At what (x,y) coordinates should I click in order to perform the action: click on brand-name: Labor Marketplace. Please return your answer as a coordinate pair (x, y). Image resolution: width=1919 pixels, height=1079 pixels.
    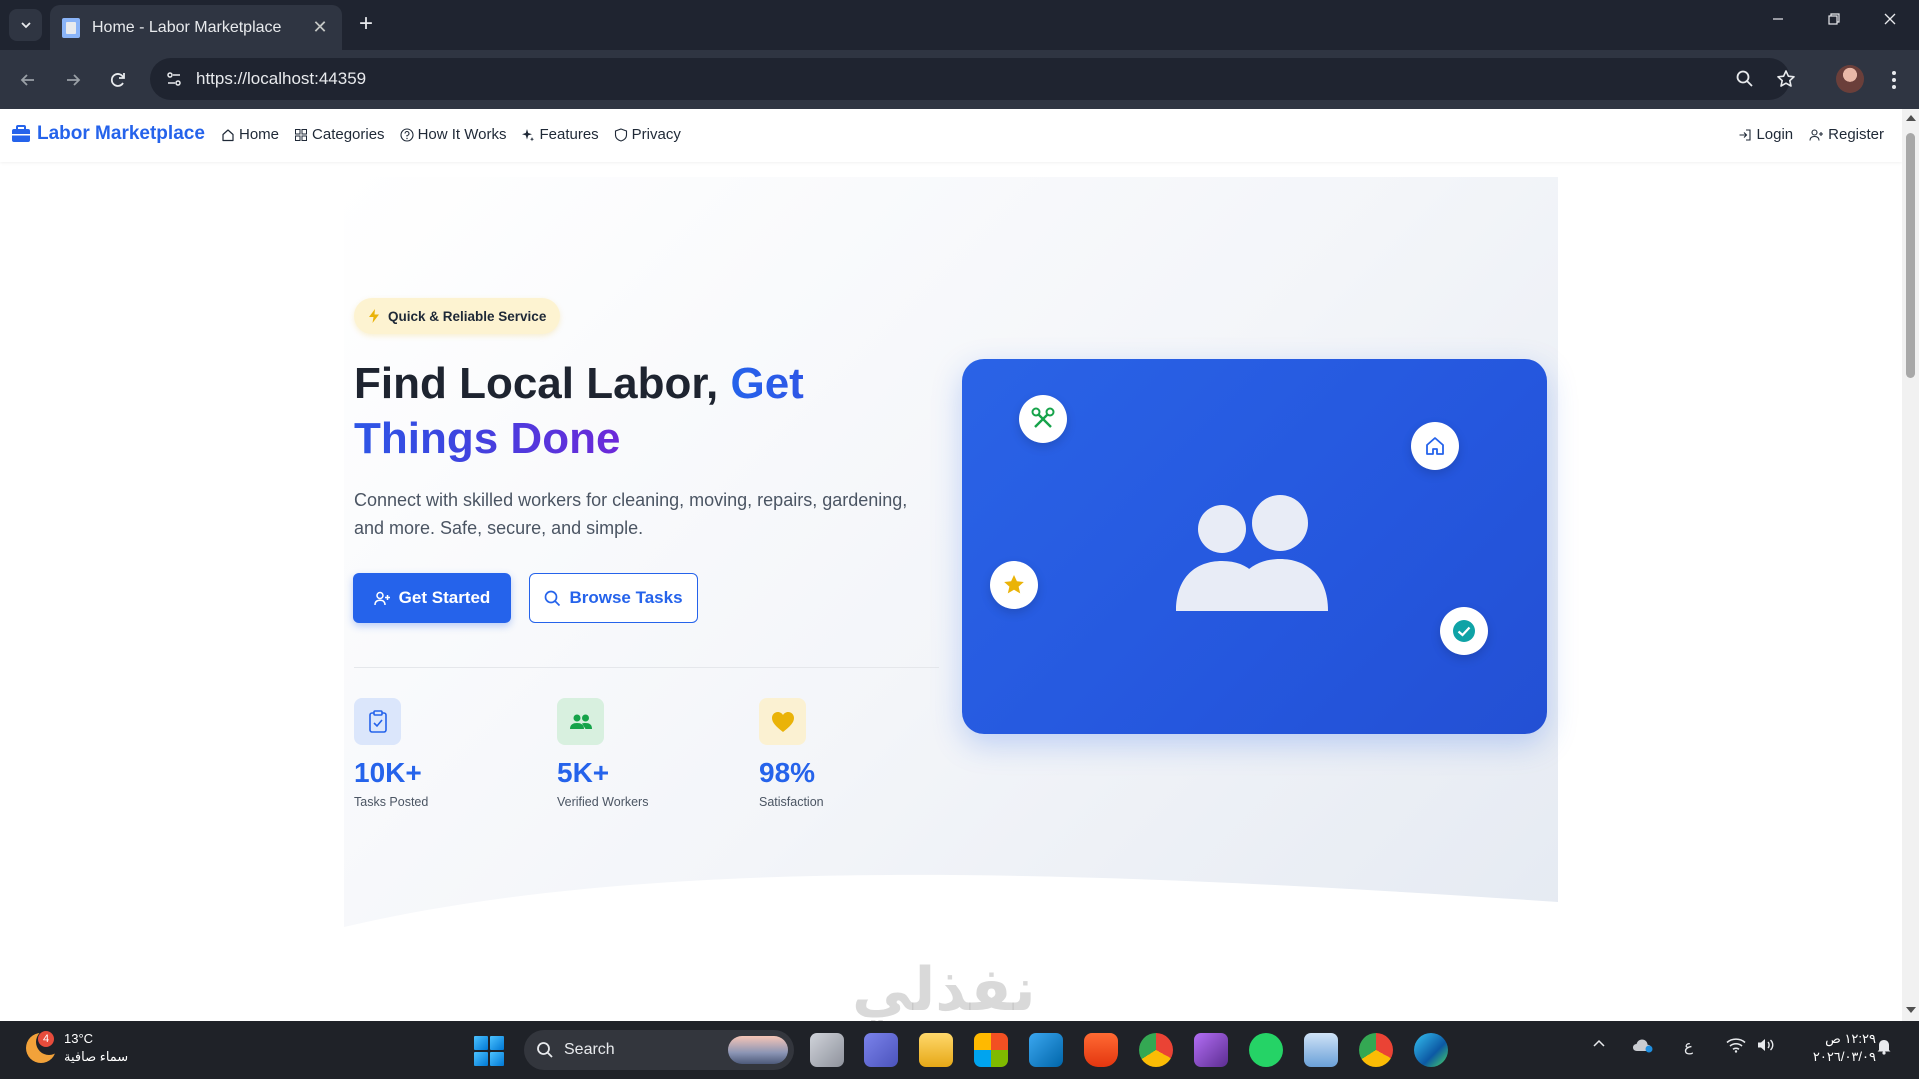
    Looking at the image, I should click on (121, 133).